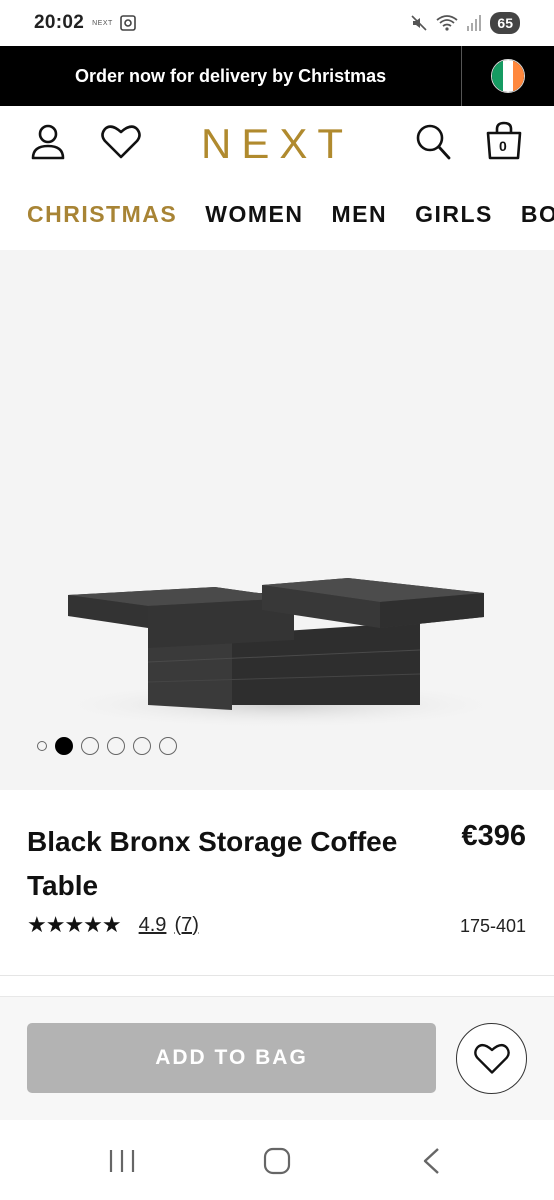  I want to click on brand-logo: NEXT, so click(277, 144).